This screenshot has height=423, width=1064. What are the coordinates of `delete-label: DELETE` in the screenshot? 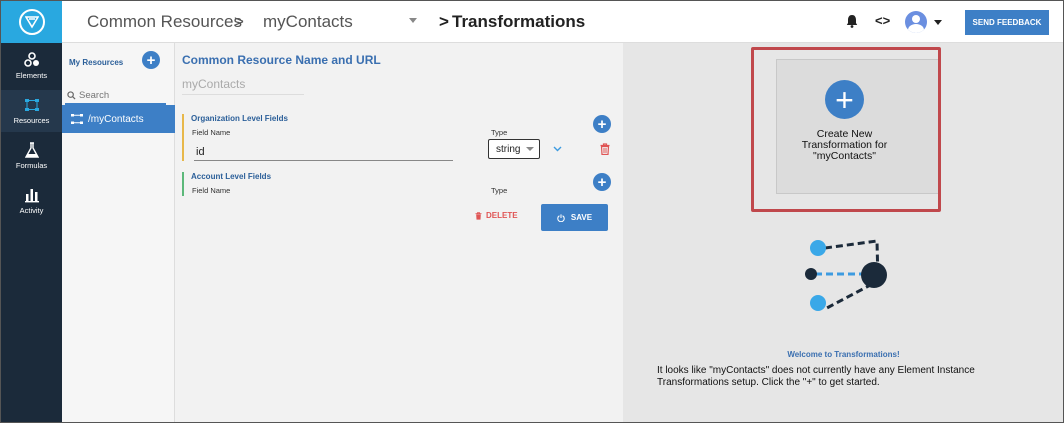 It's located at (502, 215).